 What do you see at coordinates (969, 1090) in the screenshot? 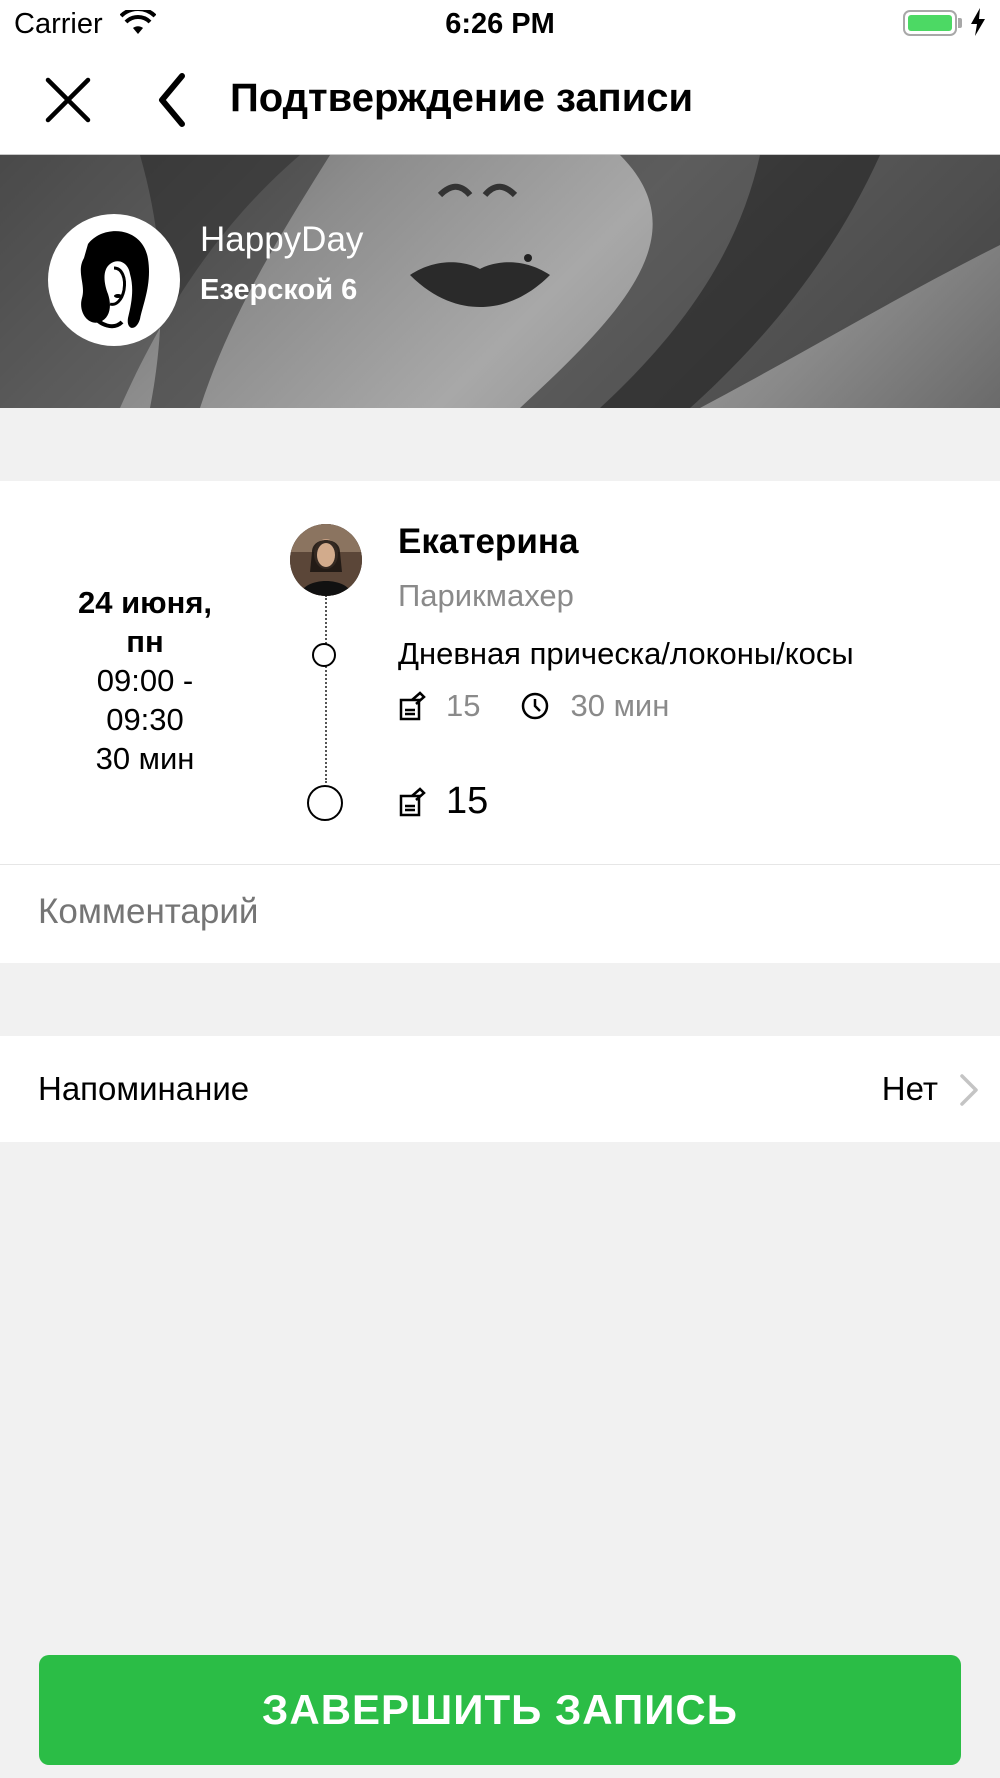
I see `chevron-right-icon` at bounding box center [969, 1090].